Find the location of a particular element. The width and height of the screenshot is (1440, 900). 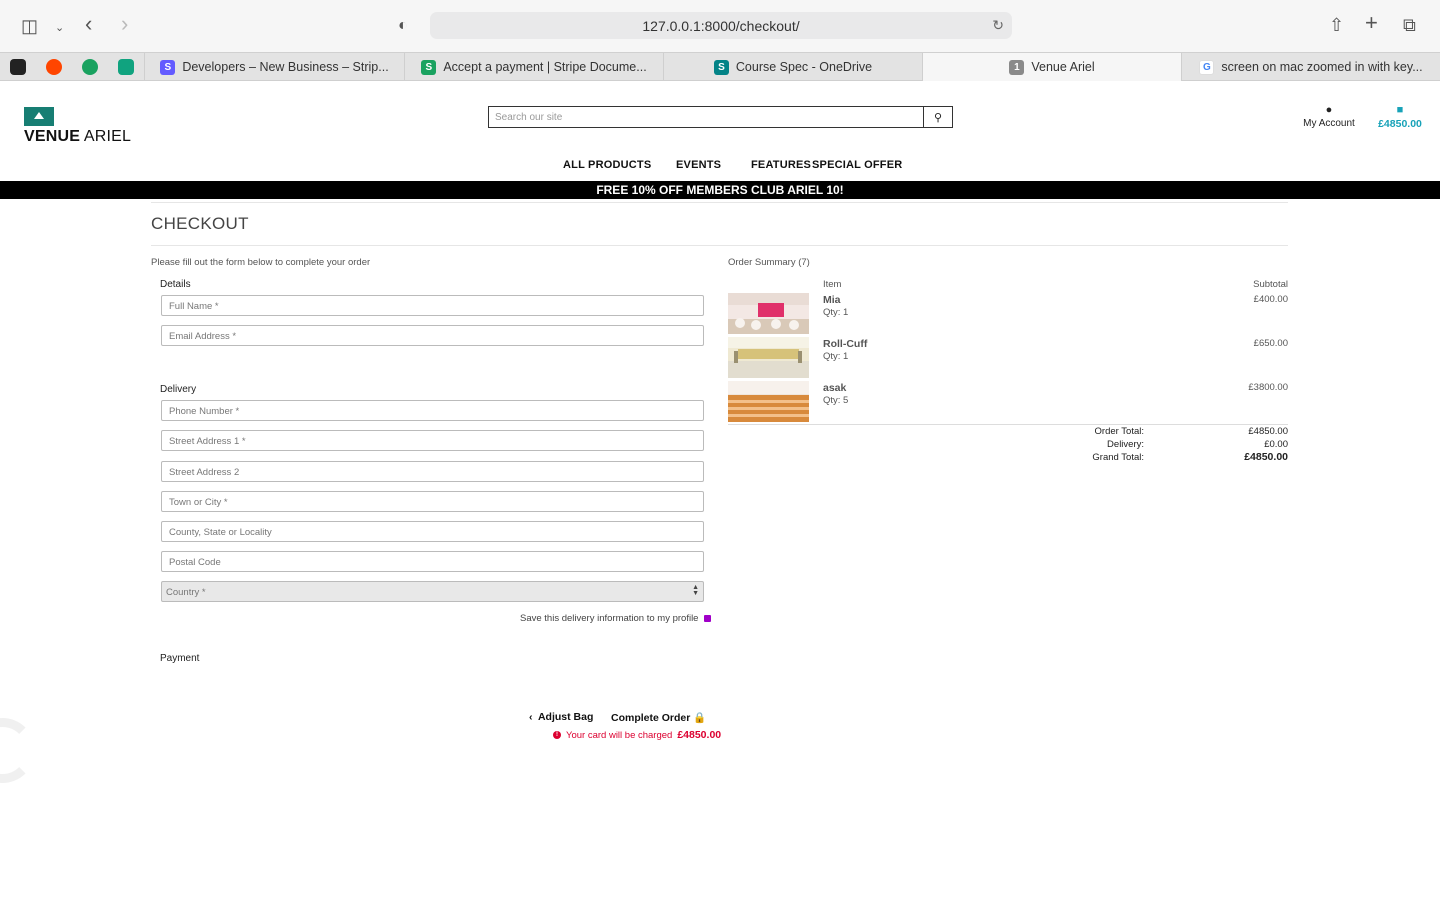

my-account-link: ● My Account is located at coordinates (1329, 116).